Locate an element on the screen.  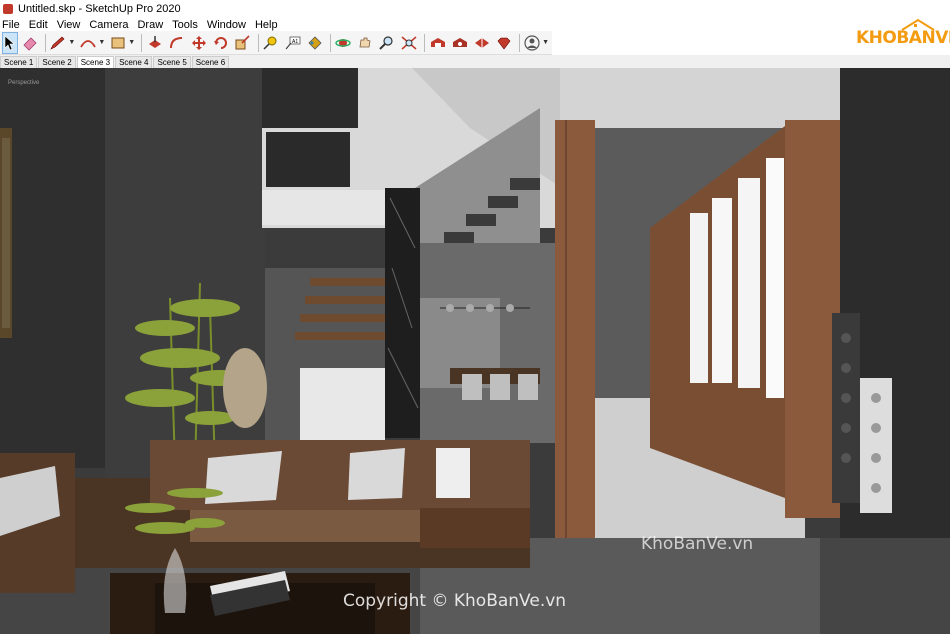
pencil-icon is located at coordinates (57, 43).